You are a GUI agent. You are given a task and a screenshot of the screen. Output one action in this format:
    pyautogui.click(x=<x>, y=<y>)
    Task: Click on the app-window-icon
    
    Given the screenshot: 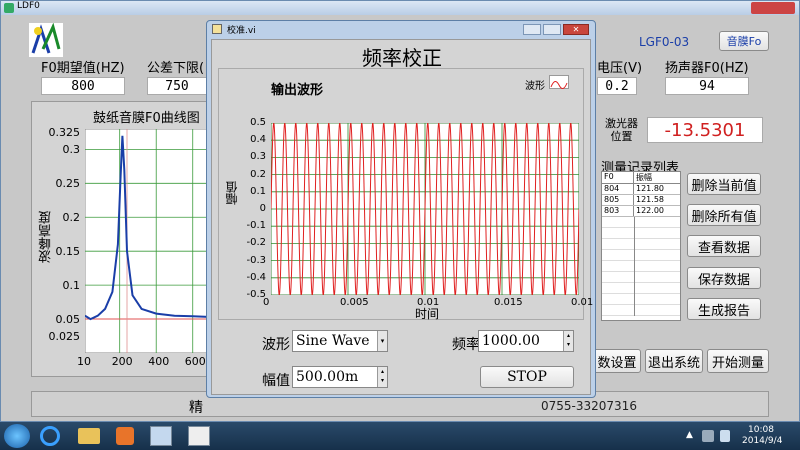 What is the action you would take?
    pyautogui.click(x=161, y=436)
    